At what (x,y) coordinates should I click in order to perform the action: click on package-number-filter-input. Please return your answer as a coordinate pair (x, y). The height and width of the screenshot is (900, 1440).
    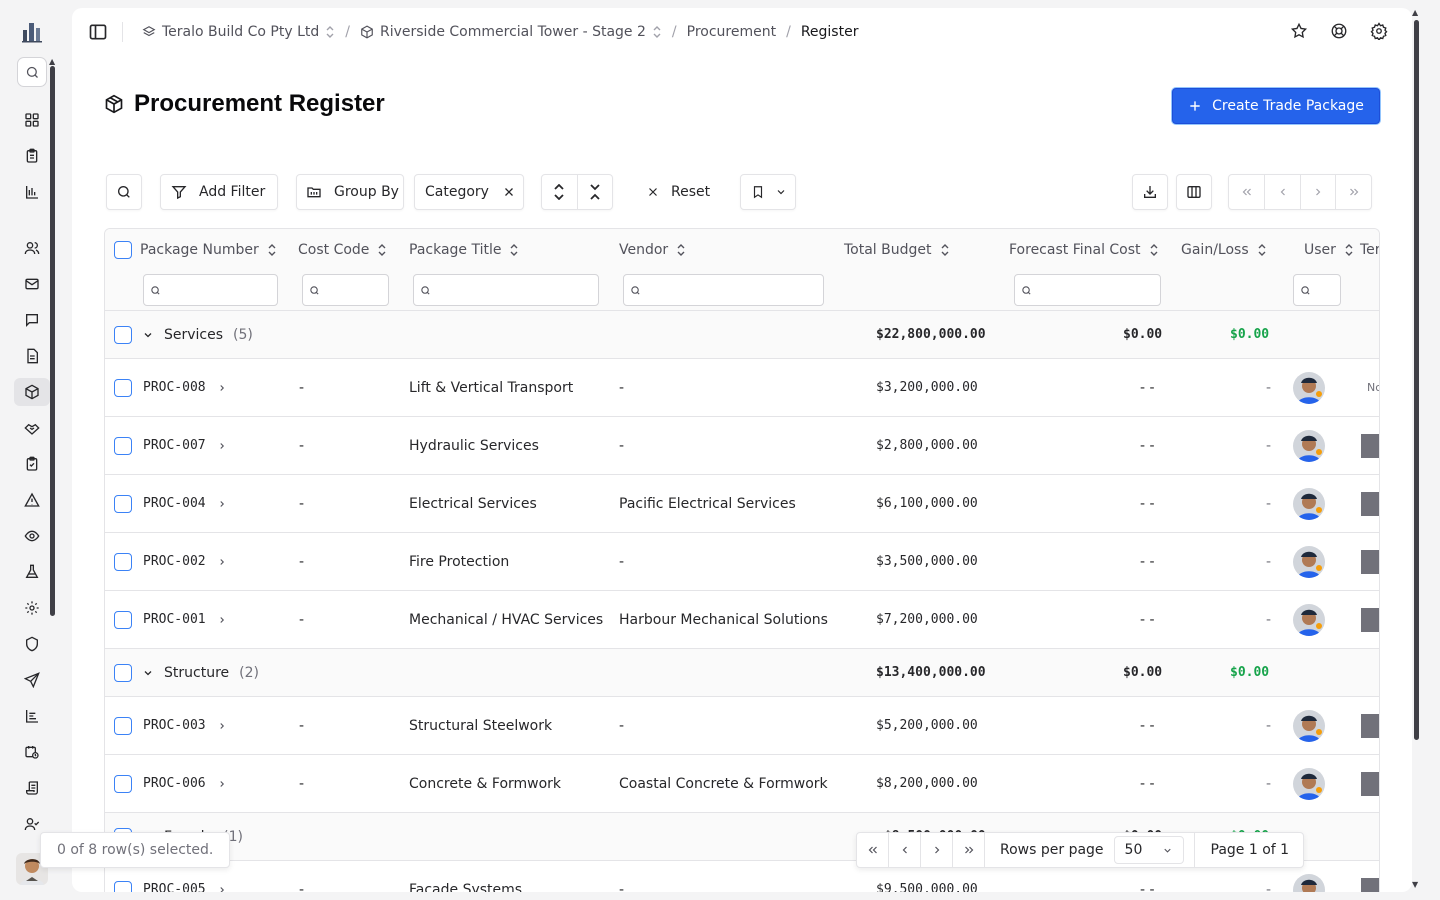
    Looking at the image, I should click on (210, 290).